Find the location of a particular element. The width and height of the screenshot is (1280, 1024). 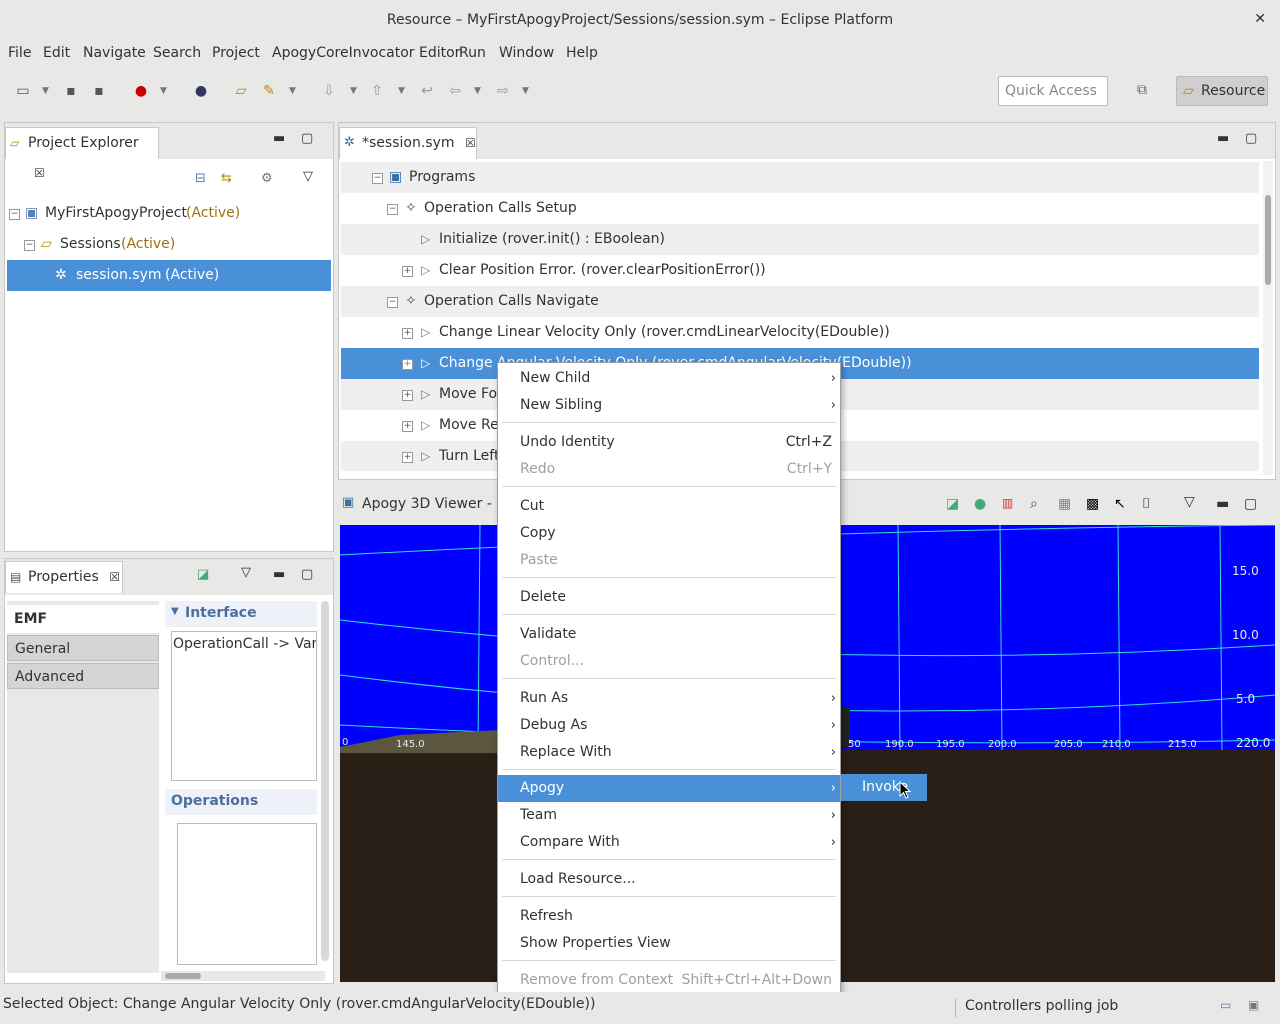

tree-row-operation-calls-navigate: − ✧ Operation Calls Navigate is located at coordinates (800, 301).